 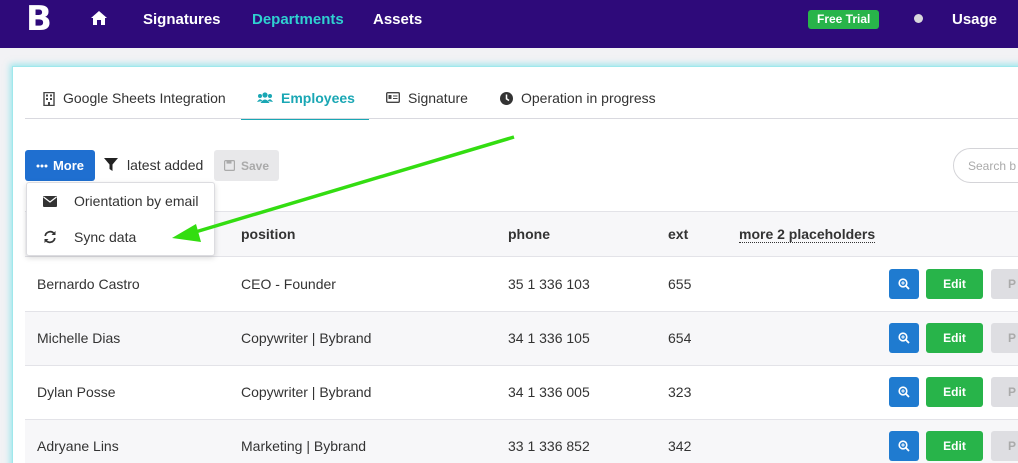 What do you see at coordinates (985, 165) in the screenshot?
I see `search-input` at bounding box center [985, 165].